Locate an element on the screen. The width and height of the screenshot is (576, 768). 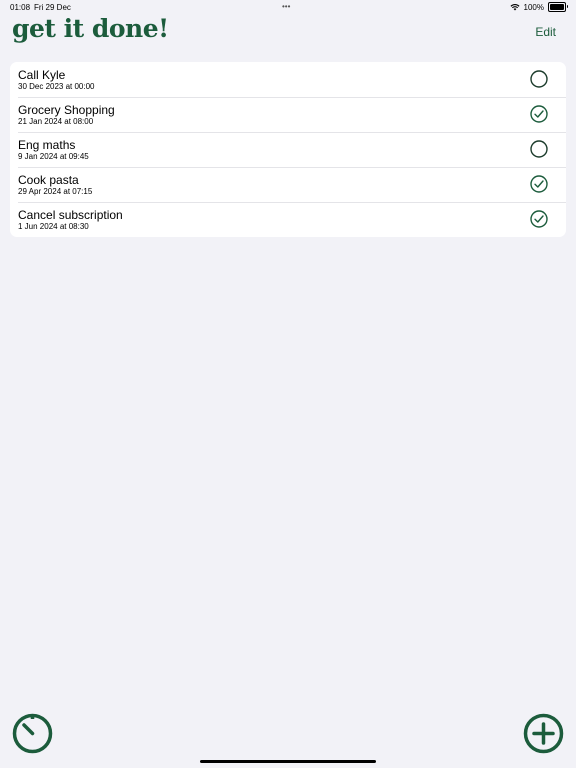
task-title: Cancel subscription is located at coordinates (70, 215).